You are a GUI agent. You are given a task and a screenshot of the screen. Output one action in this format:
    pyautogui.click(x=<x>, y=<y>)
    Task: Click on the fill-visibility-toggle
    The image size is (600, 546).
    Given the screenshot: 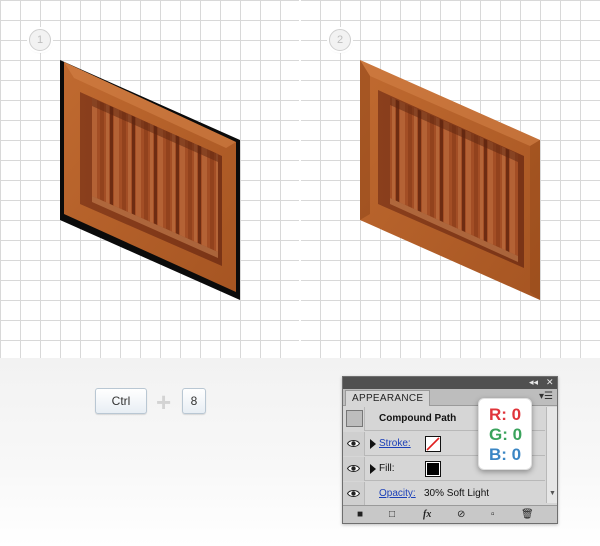 What is the action you would take?
    pyautogui.click(x=354, y=469)
    